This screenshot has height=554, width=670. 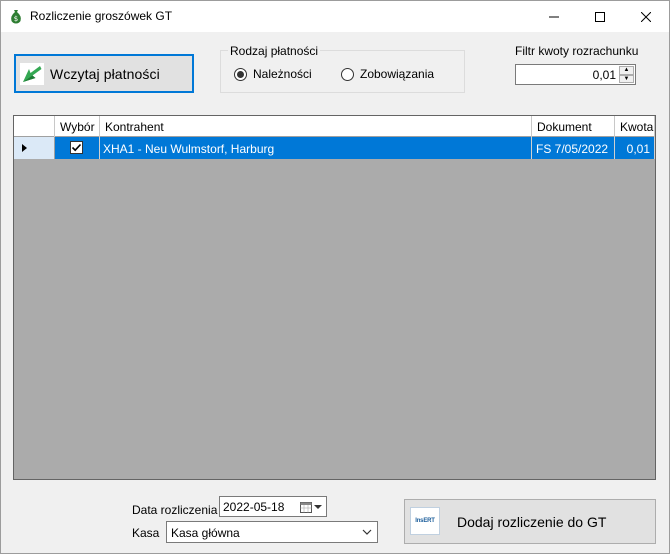 I want to click on add-settlement-button: InsERT Dodaj rozliczenie do GT, so click(x=530, y=521).